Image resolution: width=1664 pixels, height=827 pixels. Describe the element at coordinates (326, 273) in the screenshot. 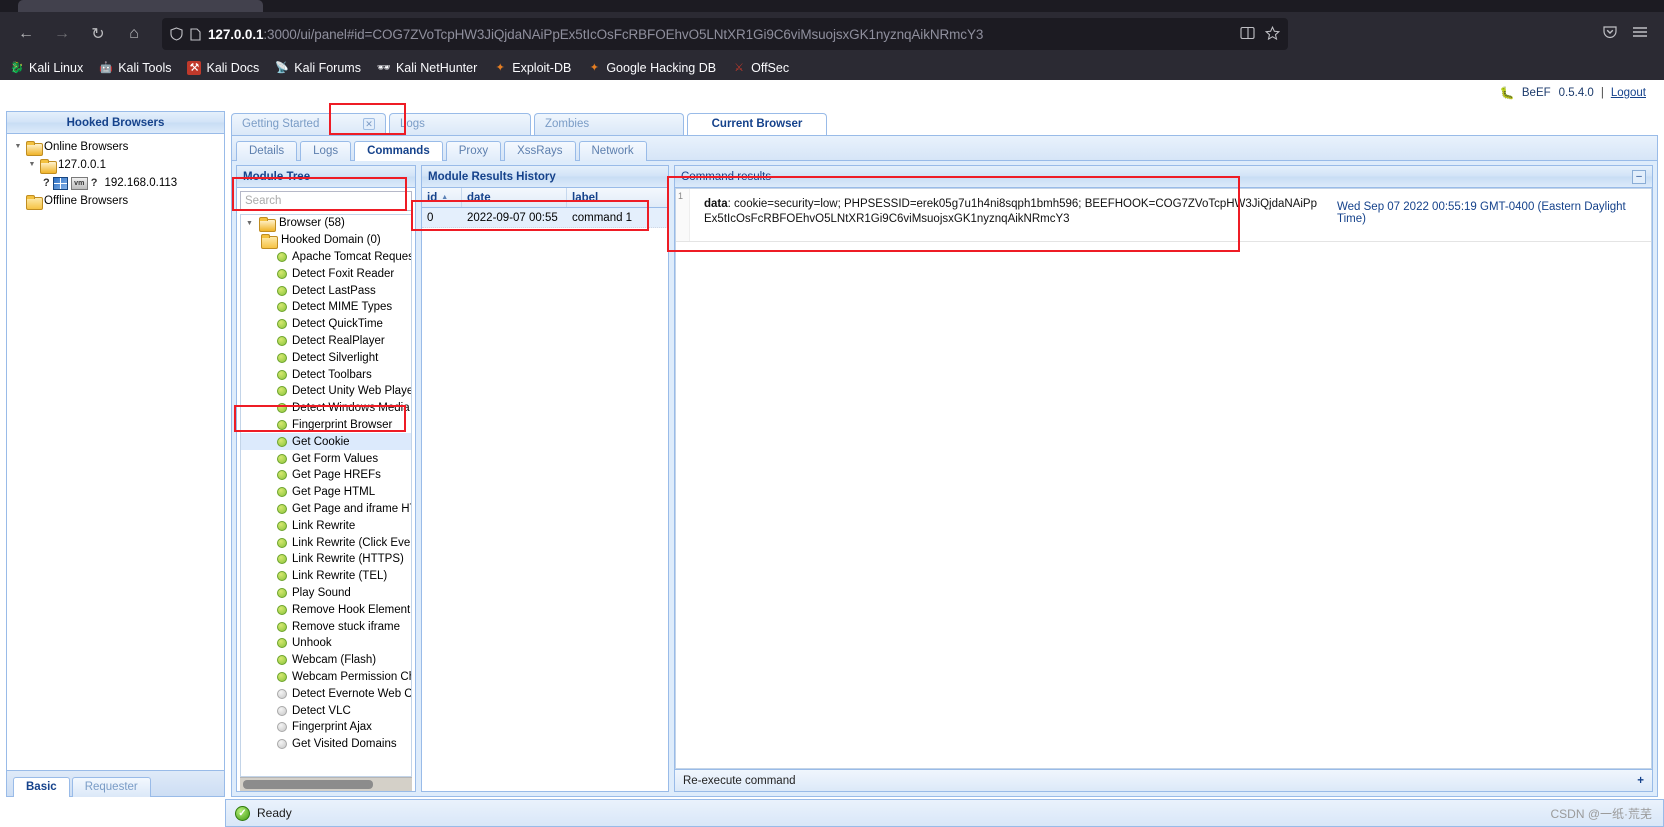

I see `module-tree-item: Detect Foxit Reader` at that location.